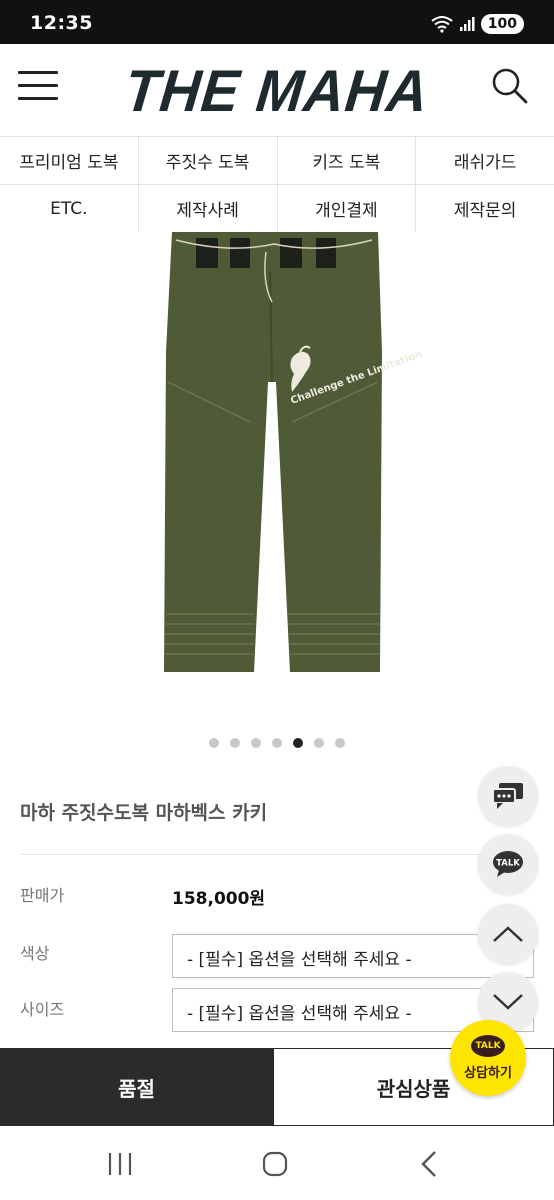 This screenshot has height=1200, width=554. Describe the element at coordinates (69, 160) in the screenshot. I see `category-premium-dobok: 프리미엄 도복` at that location.